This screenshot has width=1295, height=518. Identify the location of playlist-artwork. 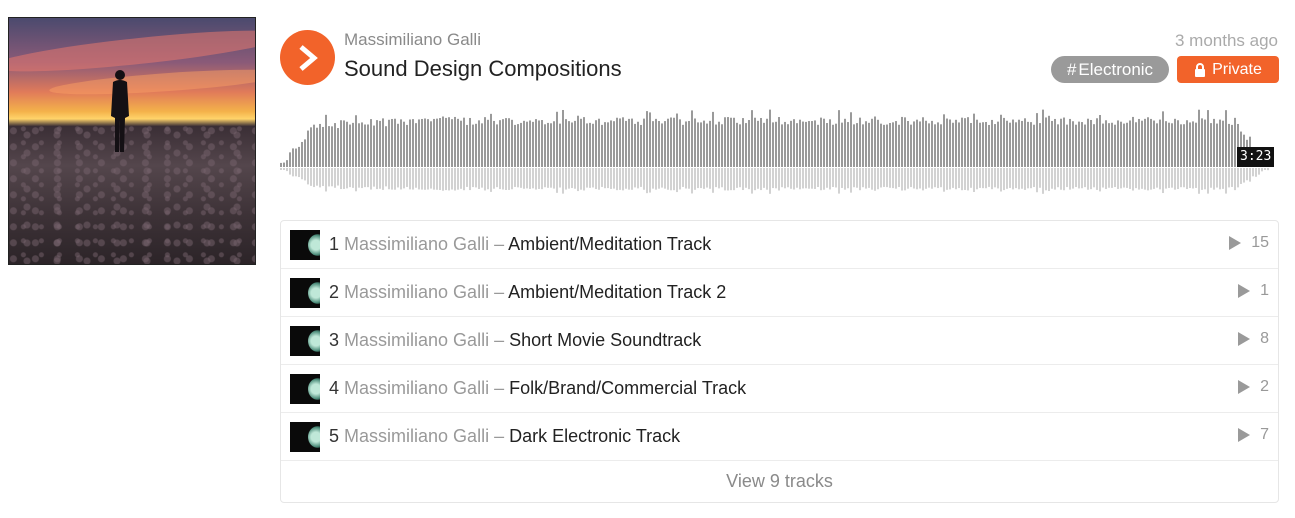
(132, 141).